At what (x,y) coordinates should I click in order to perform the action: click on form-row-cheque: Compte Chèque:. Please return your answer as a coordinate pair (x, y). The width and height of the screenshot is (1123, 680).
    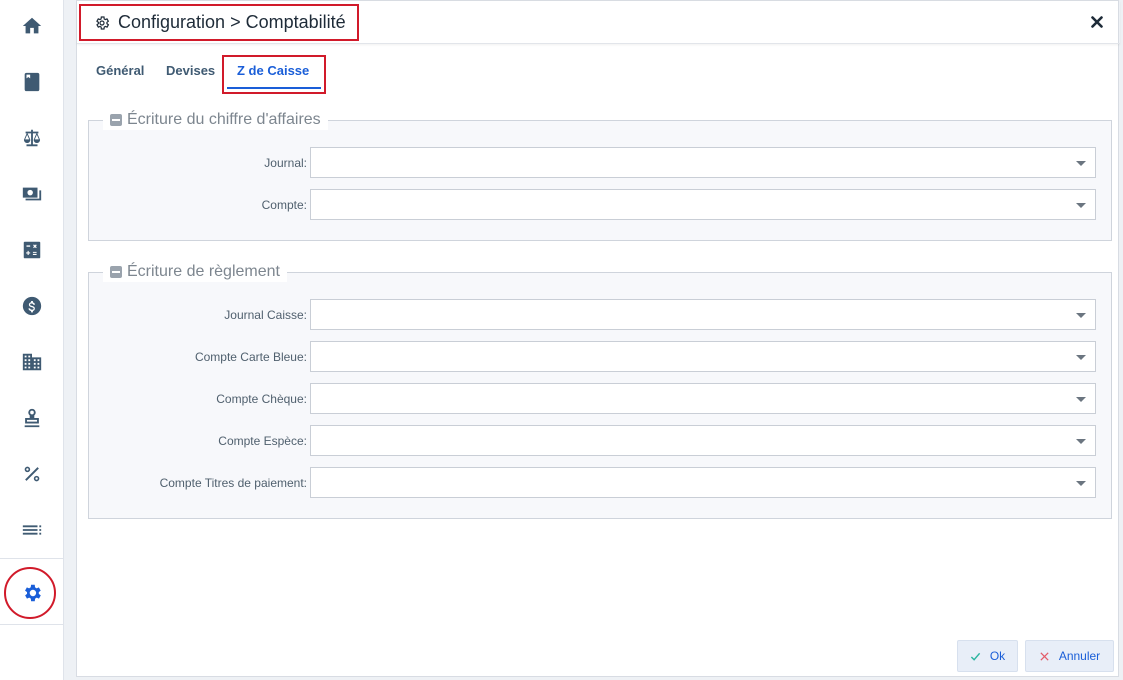
    Looking at the image, I should click on (601, 399).